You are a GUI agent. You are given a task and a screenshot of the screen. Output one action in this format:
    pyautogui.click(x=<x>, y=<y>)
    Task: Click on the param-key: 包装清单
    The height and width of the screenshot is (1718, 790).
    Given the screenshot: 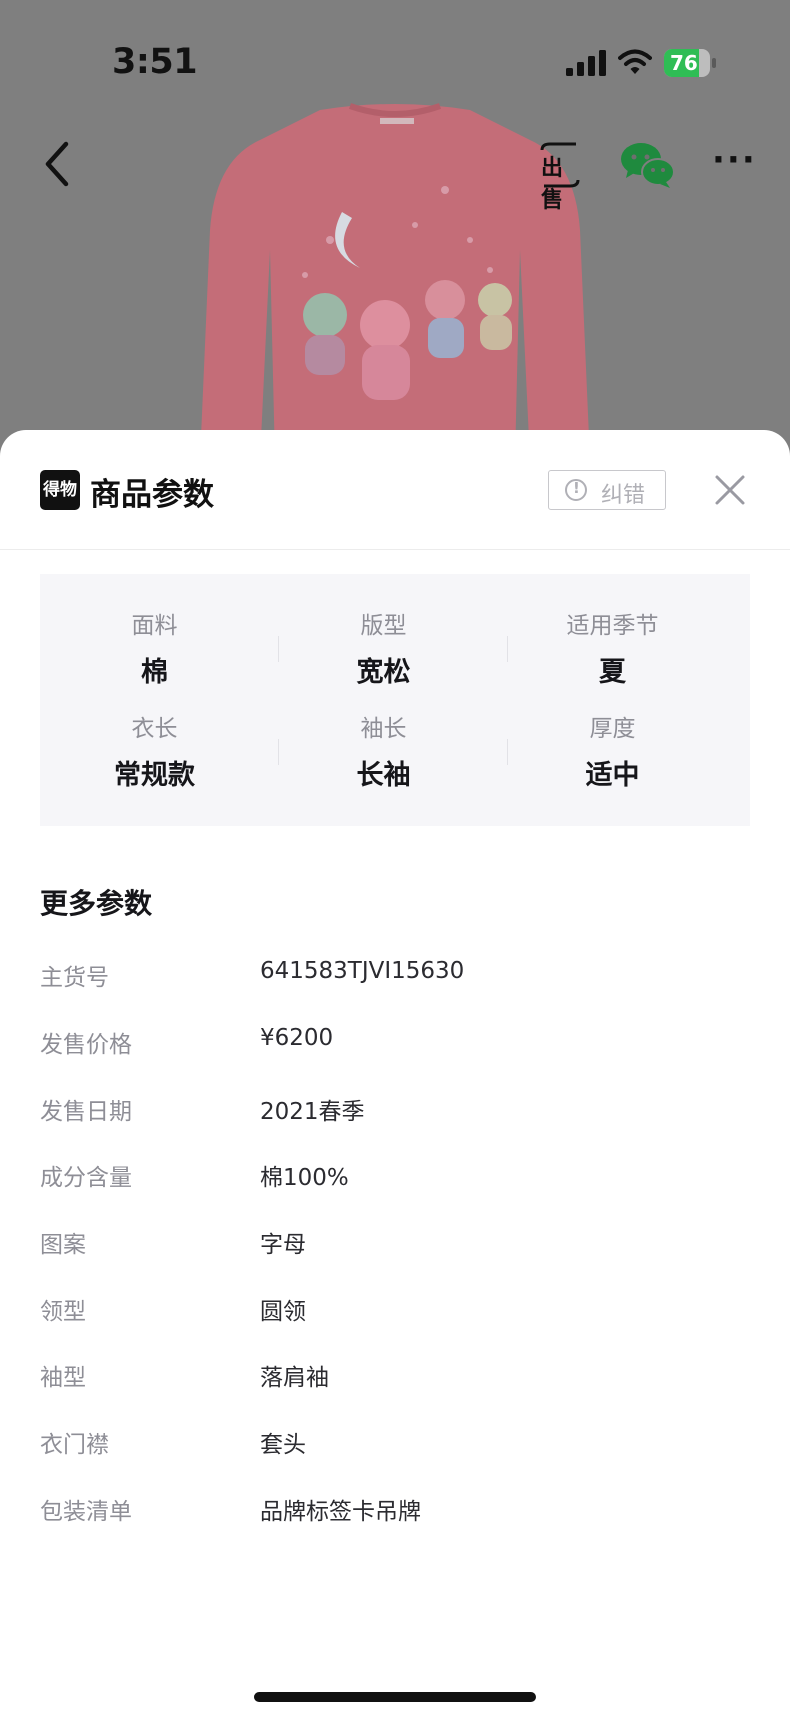 What is the action you would take?
    pyautogui.click(x=86, y=1512)
    